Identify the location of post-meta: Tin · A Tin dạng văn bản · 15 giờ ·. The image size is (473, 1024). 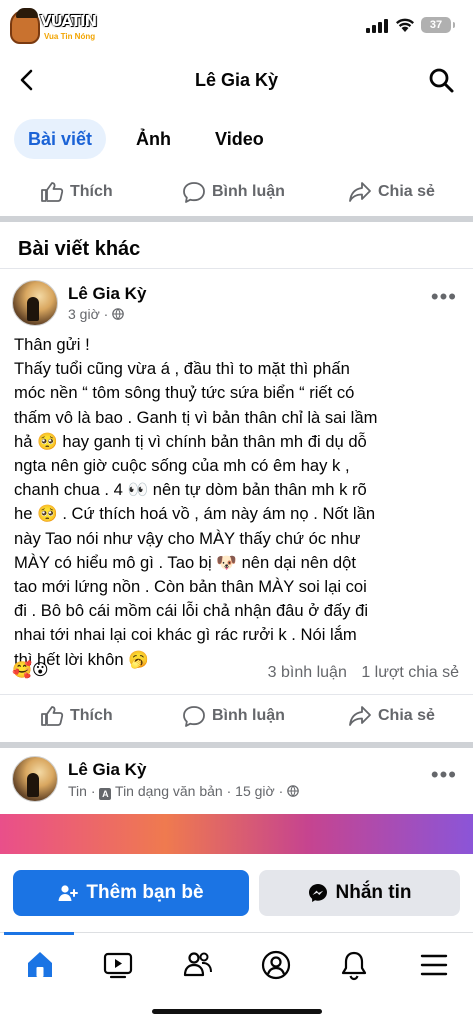
(183, 791).